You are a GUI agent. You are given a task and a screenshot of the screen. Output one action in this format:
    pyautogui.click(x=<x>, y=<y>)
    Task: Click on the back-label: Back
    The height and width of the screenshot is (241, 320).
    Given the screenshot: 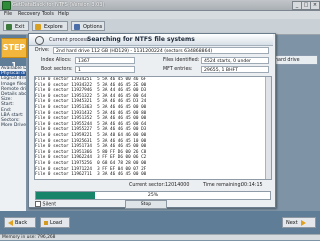 What is the action you would take?
    pyautogui.click(x=21, y=223)
    